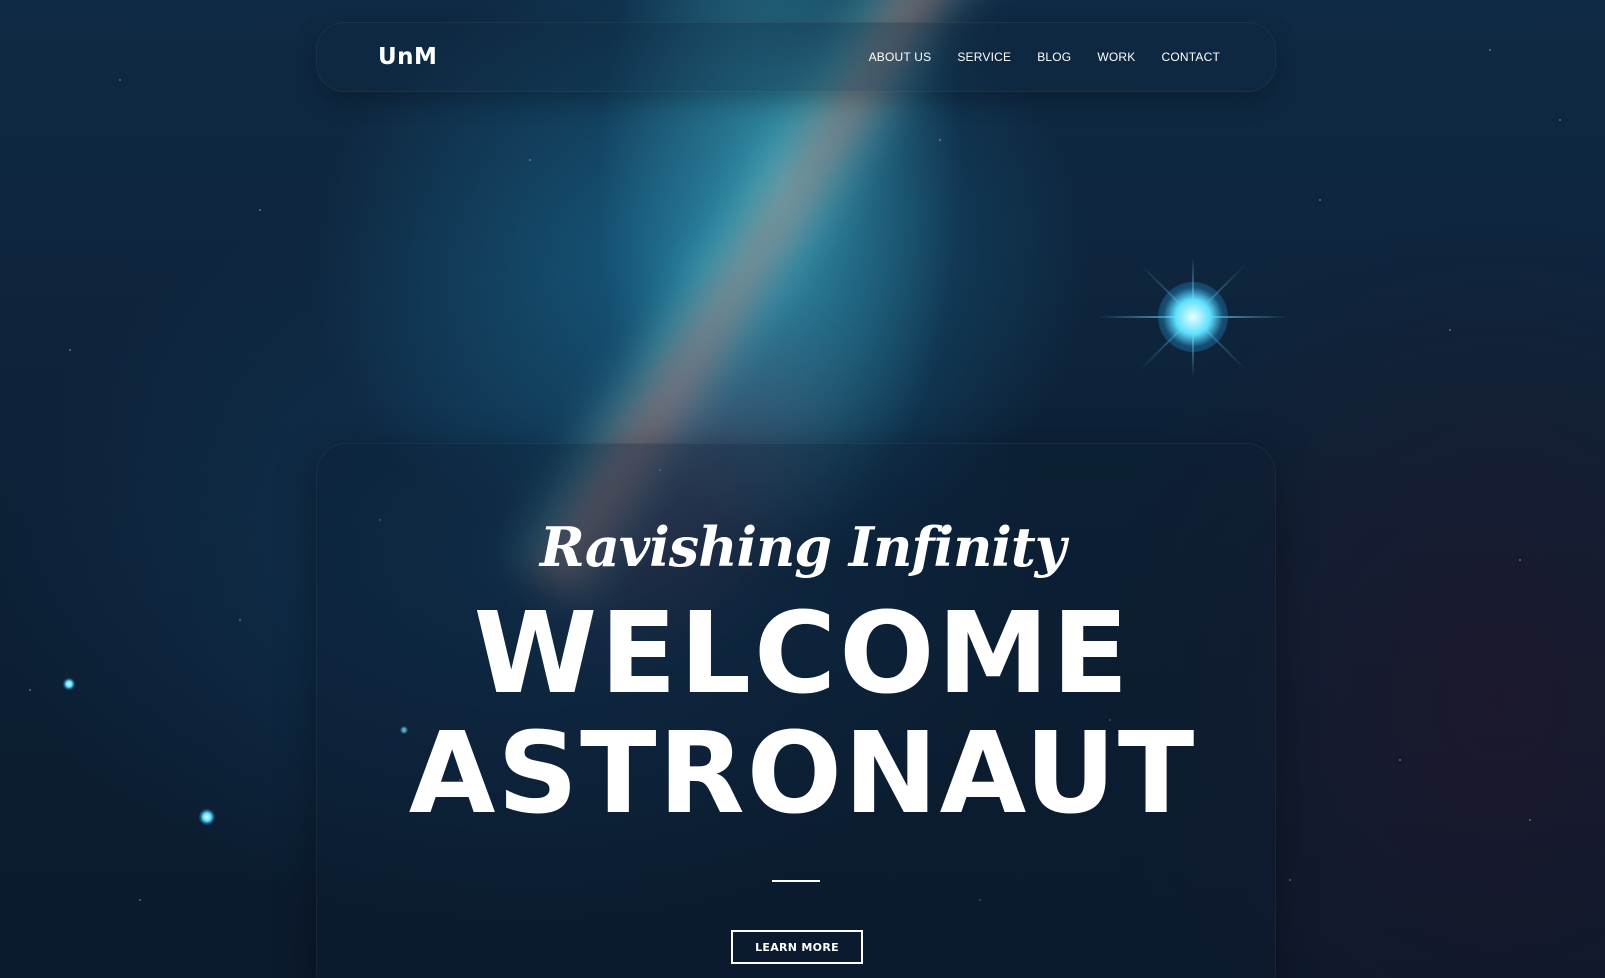 This screenshot has width=1605, height=978. Describe the element at coordinates (796, 881) in the screenshot. I see `hero-divider` at that location.